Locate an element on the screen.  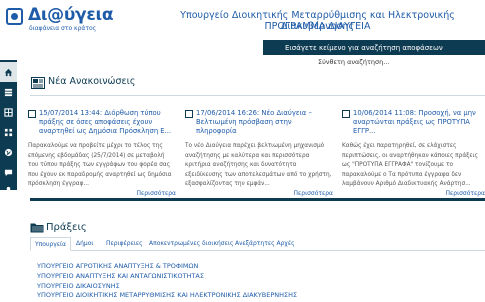
list-icon is located at coordinates (8, 92).